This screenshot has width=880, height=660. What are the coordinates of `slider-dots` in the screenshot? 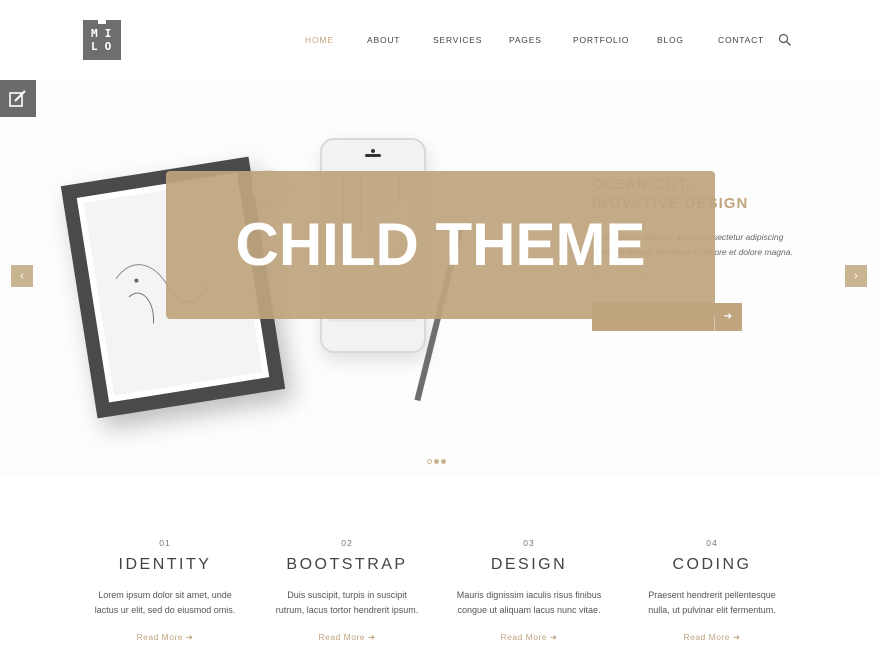 It's located at (437, 457).